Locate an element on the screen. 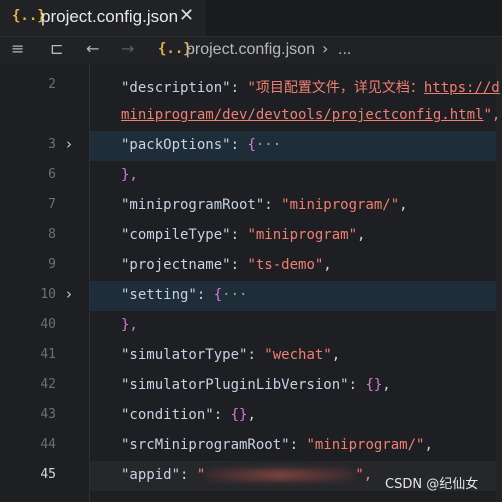 The height and width of the screenshot is (502, 502). line-number: 40 is located at coordinates (48, 324).